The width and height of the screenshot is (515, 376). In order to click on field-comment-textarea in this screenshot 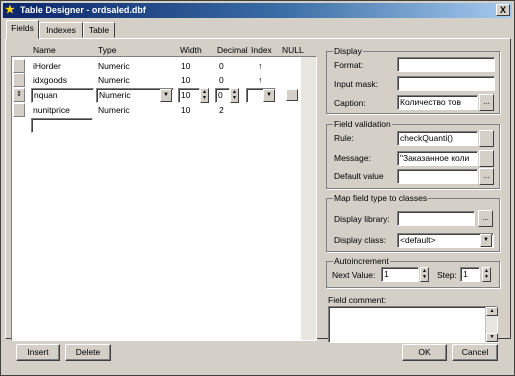, I will do `click(413, 324)`.